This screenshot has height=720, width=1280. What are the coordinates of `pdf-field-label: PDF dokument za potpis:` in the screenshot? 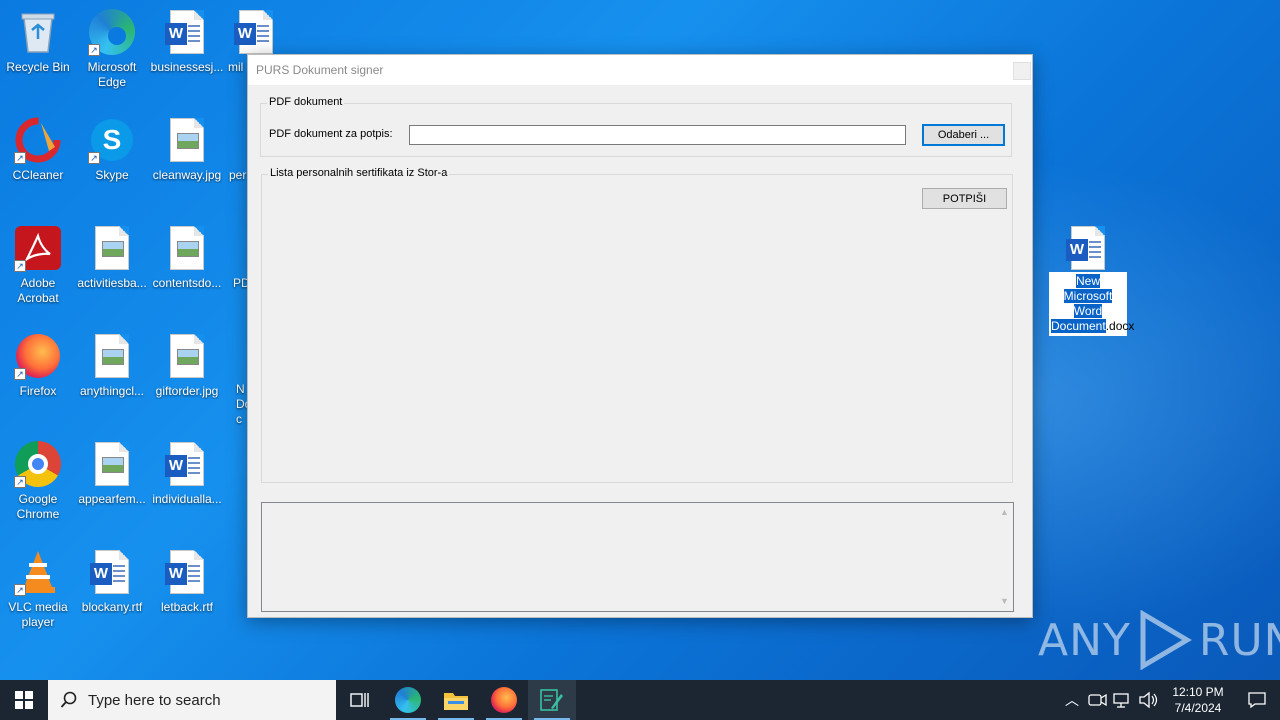 It's located at (331, 134).